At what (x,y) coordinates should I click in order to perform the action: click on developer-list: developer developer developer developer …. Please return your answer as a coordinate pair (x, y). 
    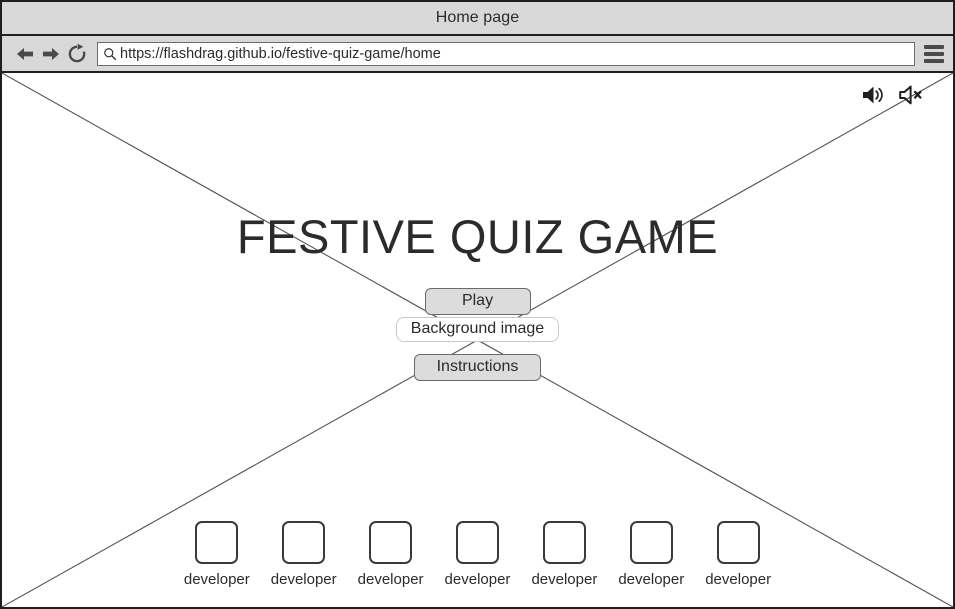
    Looking at the image, I should click on (477, 554).